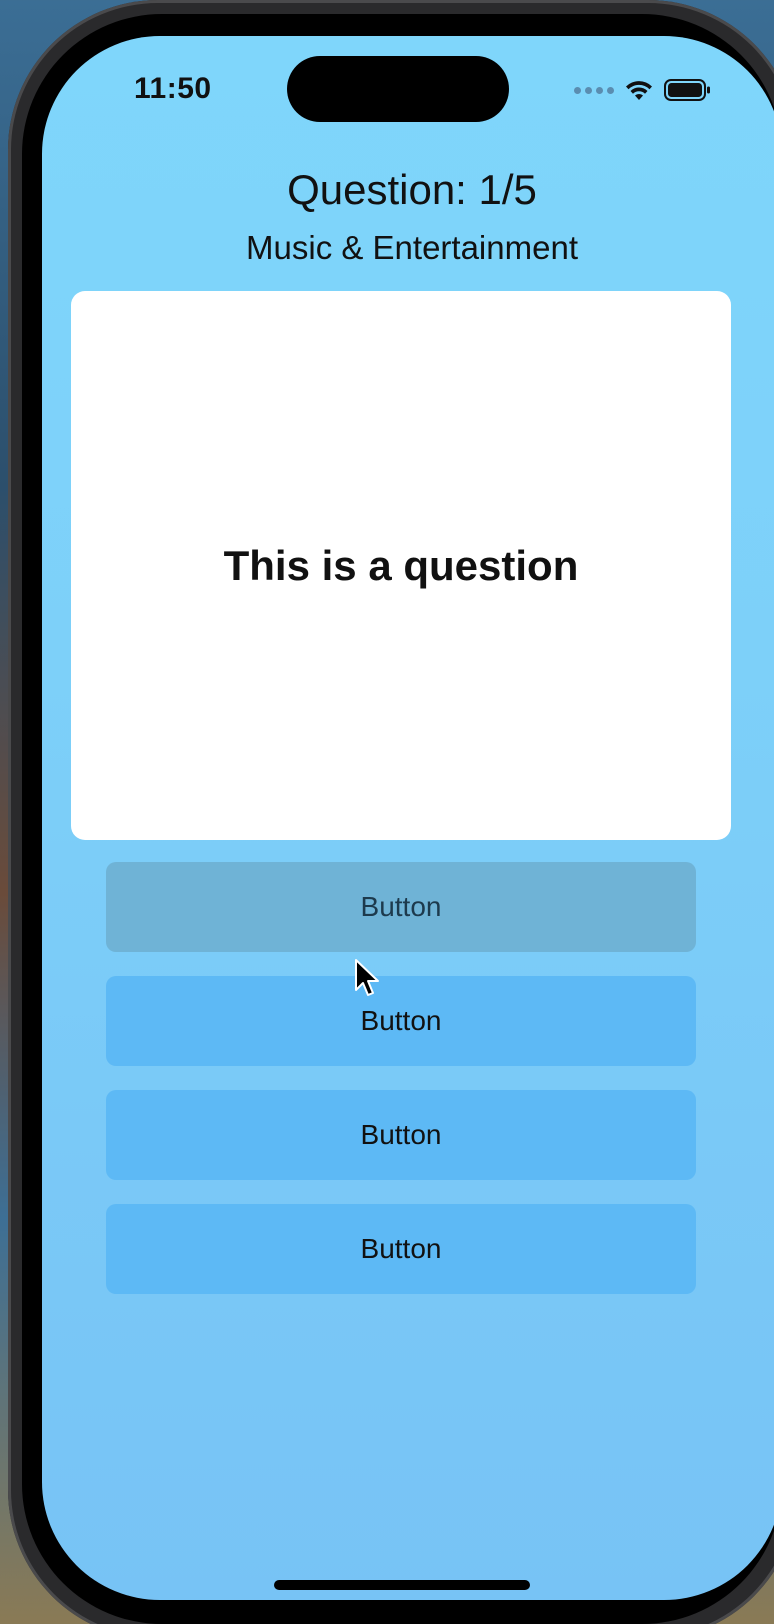  Describe the element at coordinates (401, 907) in the screenshot. I see `answer-button-1: Button` at that location.